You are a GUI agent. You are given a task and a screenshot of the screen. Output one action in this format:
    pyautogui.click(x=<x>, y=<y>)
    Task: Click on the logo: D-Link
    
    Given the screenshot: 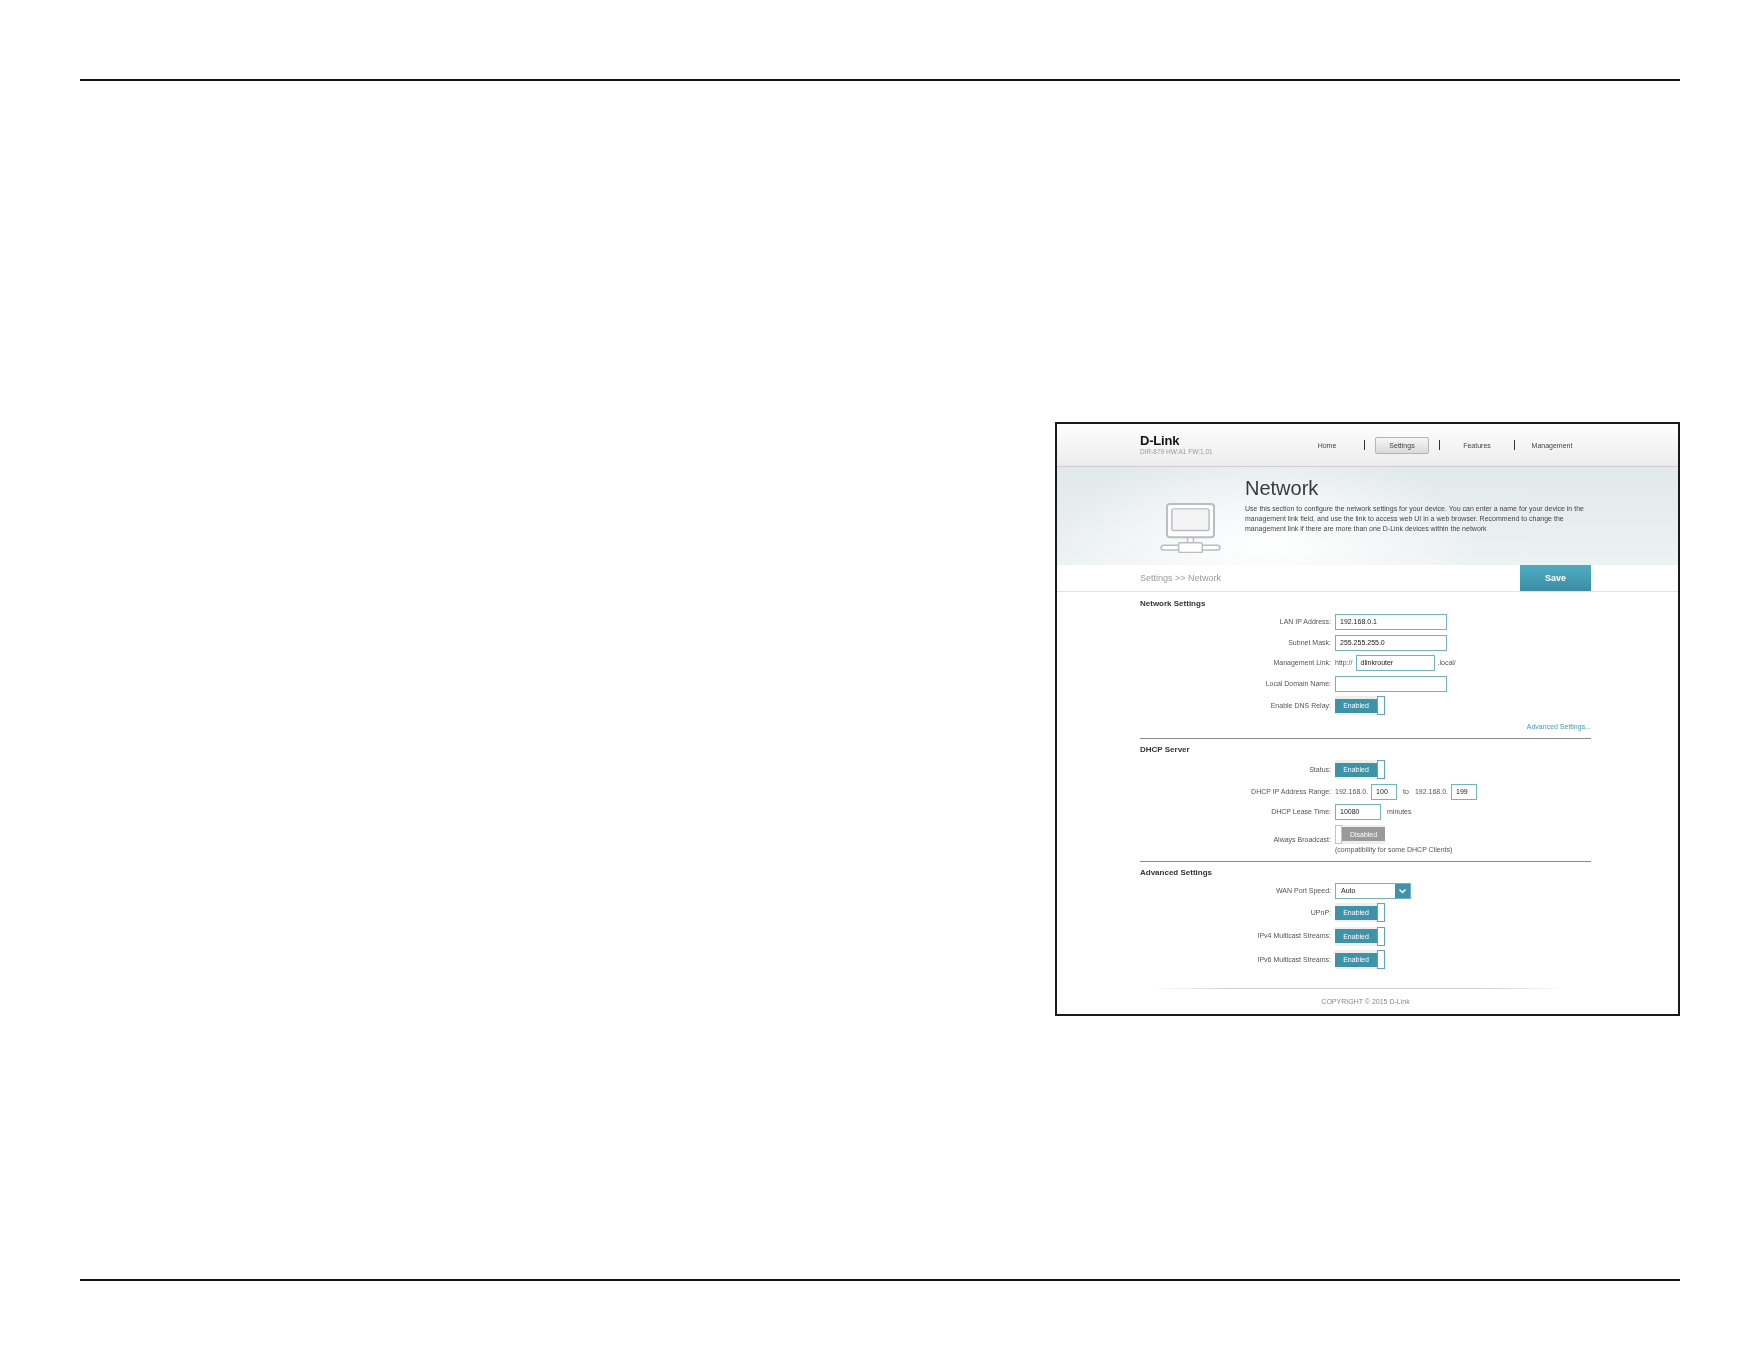 What is the action you would take?
    pyautogui.click(x=1160, y=441)
    